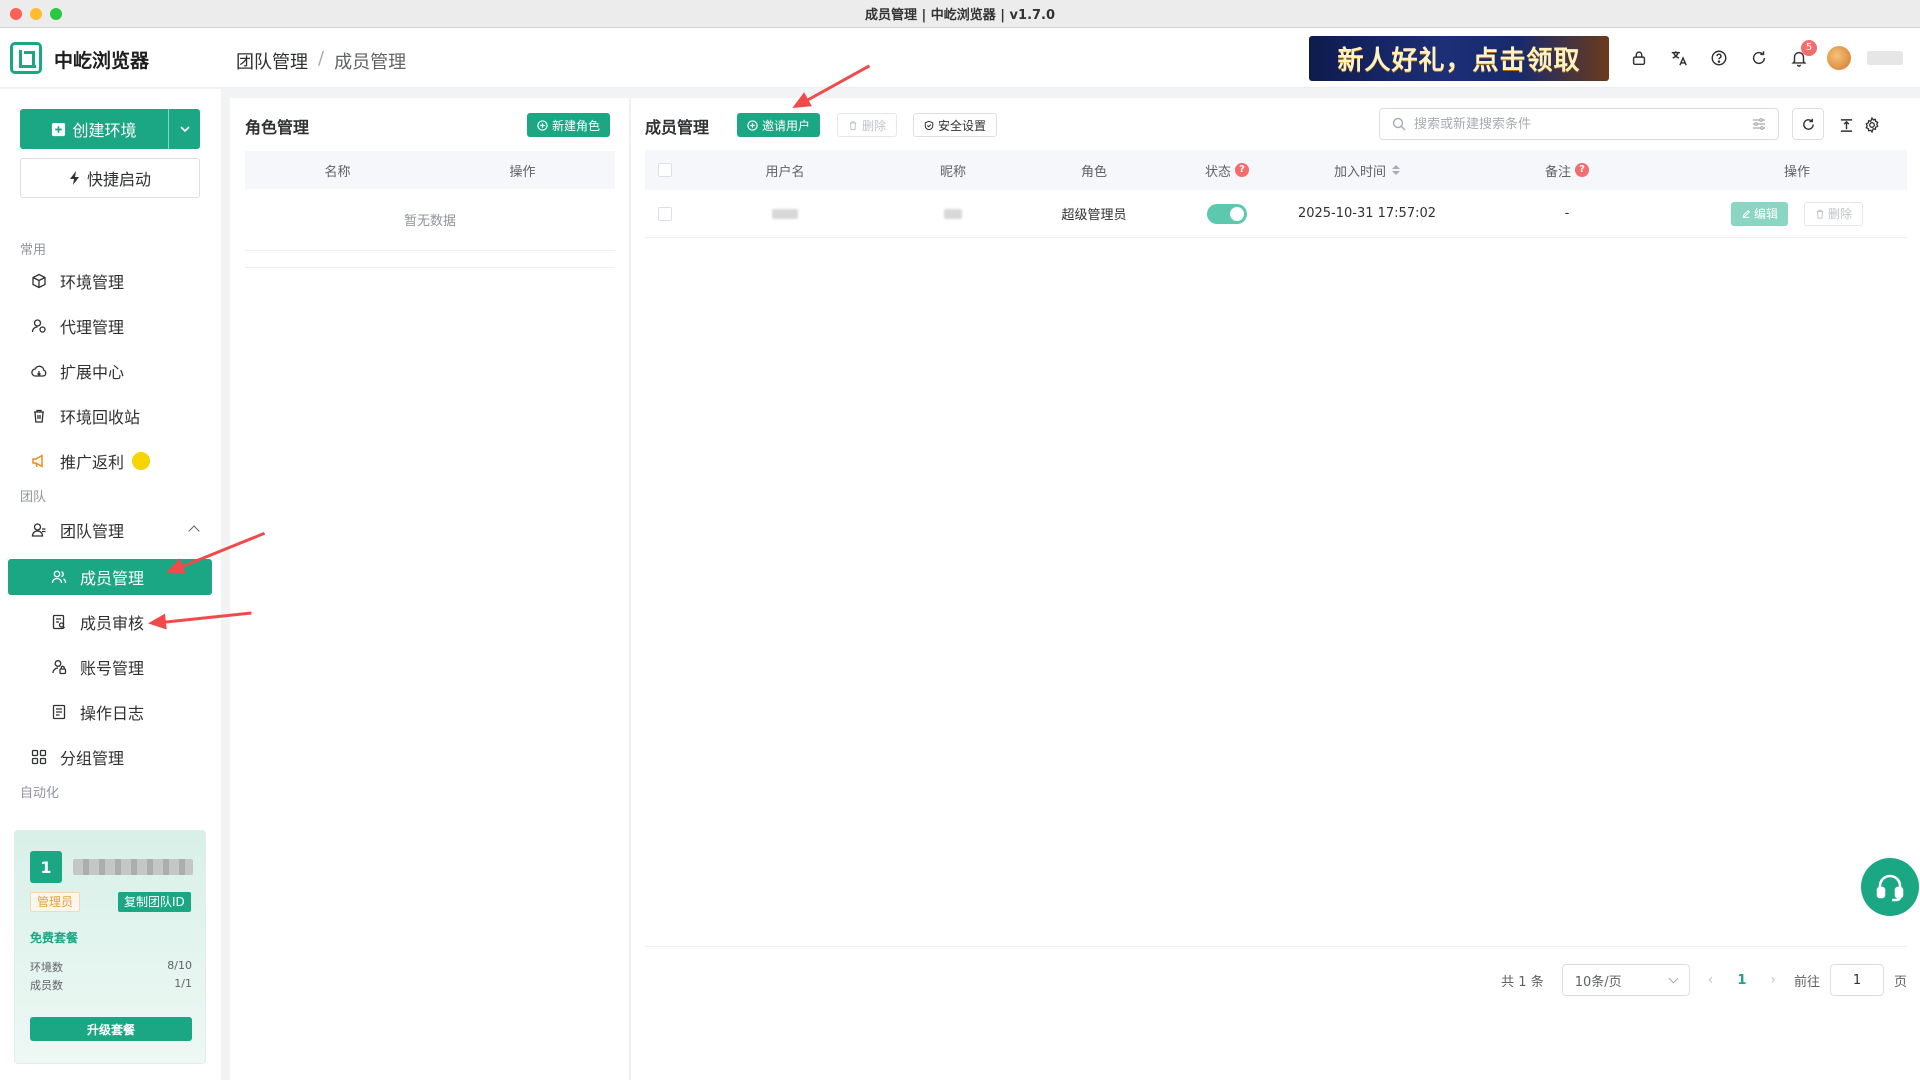 This screenshot has height=1080, width=1920. What do you see at coordinates (569, 125) in the screenshot?
I see `new-role-button: 新建角色` at bounding box center [569, 125].